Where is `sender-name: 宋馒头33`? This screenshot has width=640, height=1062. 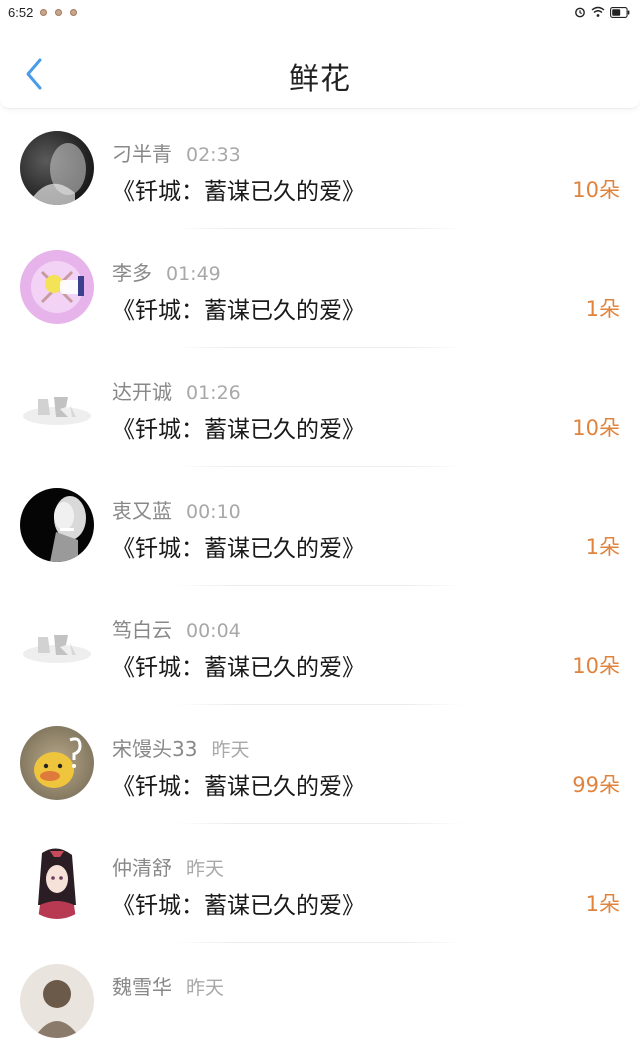
sender-name: 宋馒头33 is located at coordinates (155, 749).